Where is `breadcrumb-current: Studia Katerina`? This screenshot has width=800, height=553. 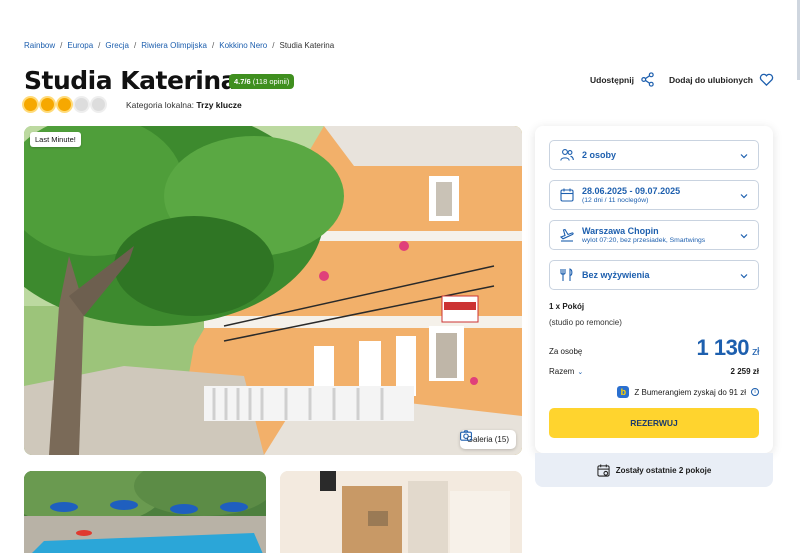 breadcrumb-current: Studia Katerina is located at coordinates (307, 45).